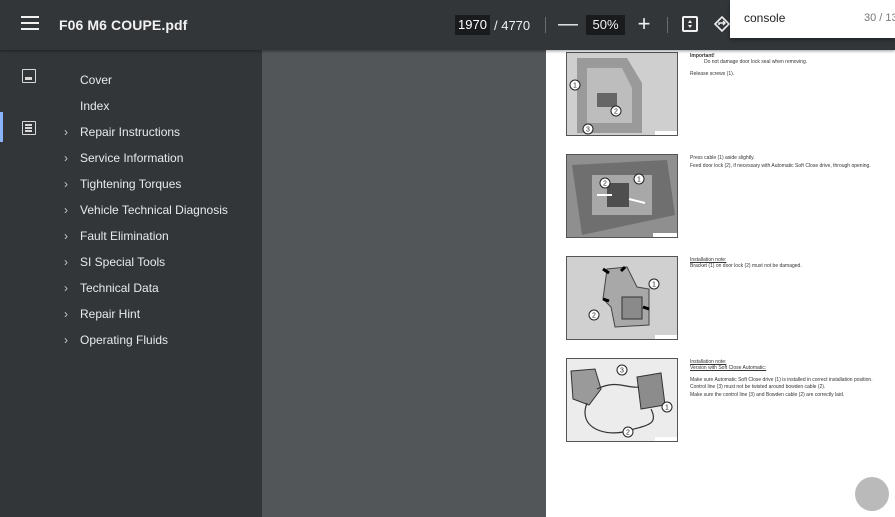 The width and height of the screenshot is (895, 517). I want to click on outline-item-technical-data: › Technical Data, so click(160, 288).